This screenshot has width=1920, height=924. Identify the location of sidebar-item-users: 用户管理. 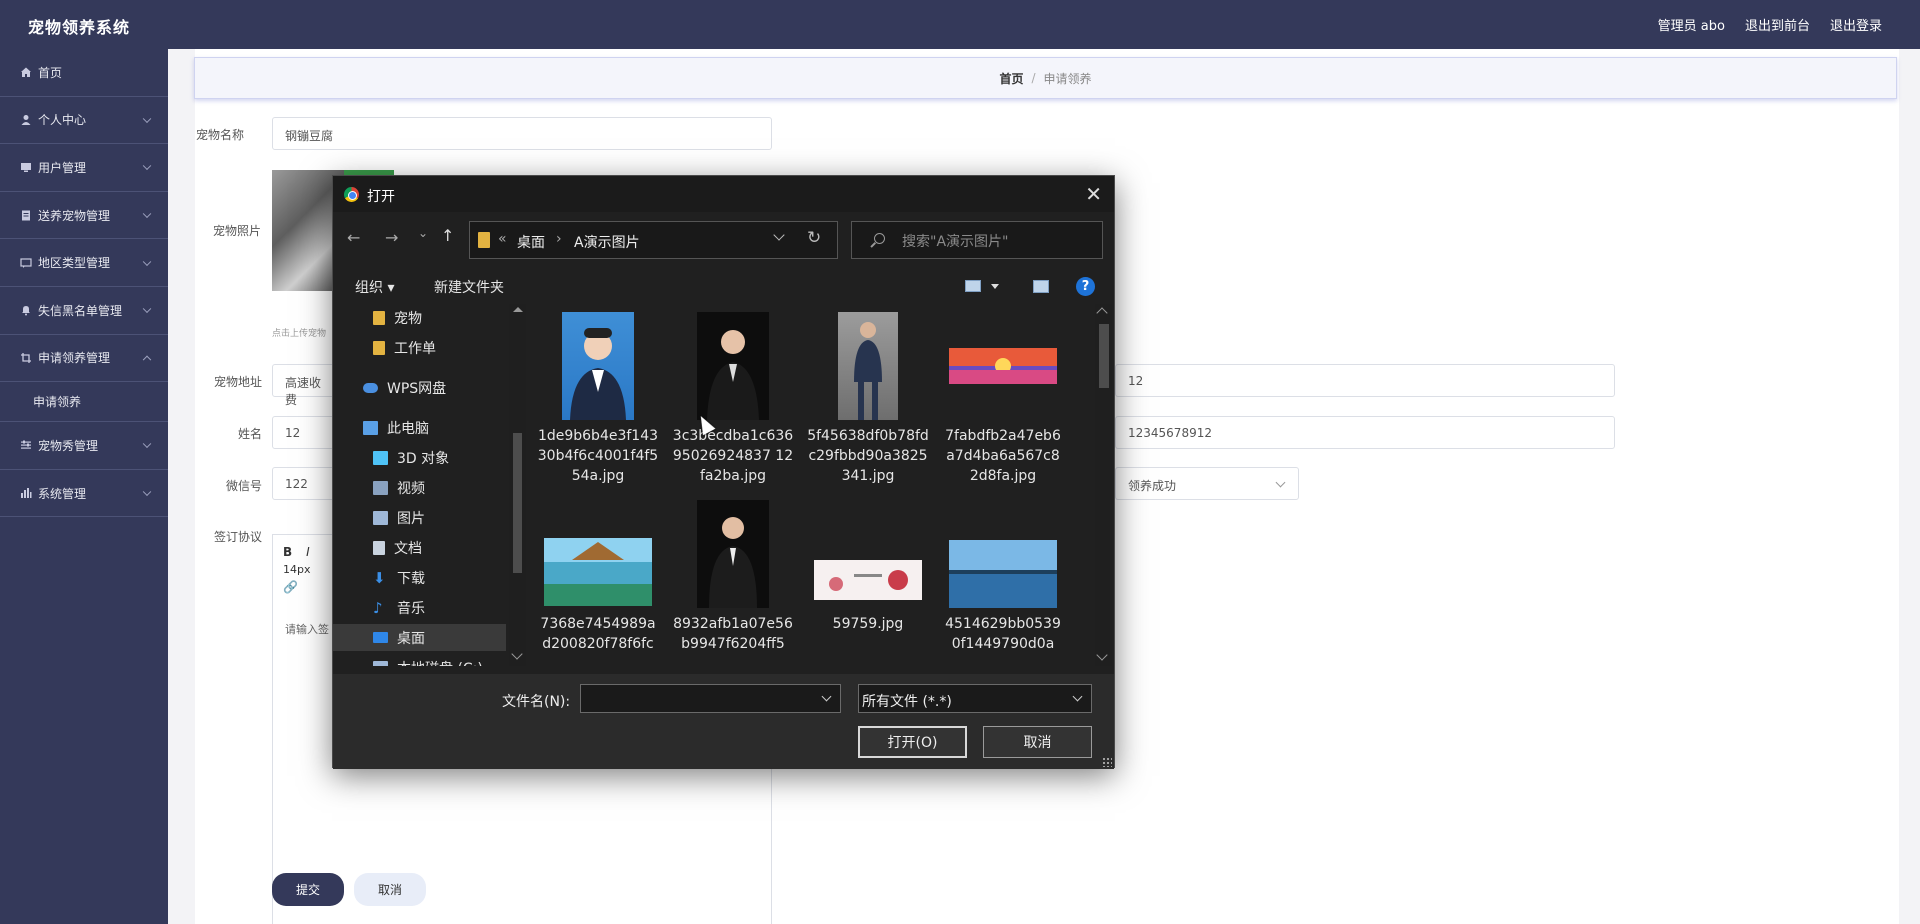
(84, 168).